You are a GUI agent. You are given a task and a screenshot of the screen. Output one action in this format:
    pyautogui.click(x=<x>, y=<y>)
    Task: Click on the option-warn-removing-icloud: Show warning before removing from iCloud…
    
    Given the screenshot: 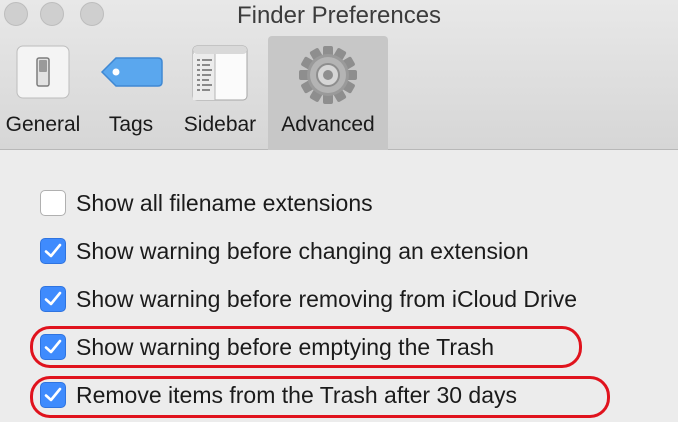 What is the action you would take?
    pyautogui.click(x=308, y=299)
    